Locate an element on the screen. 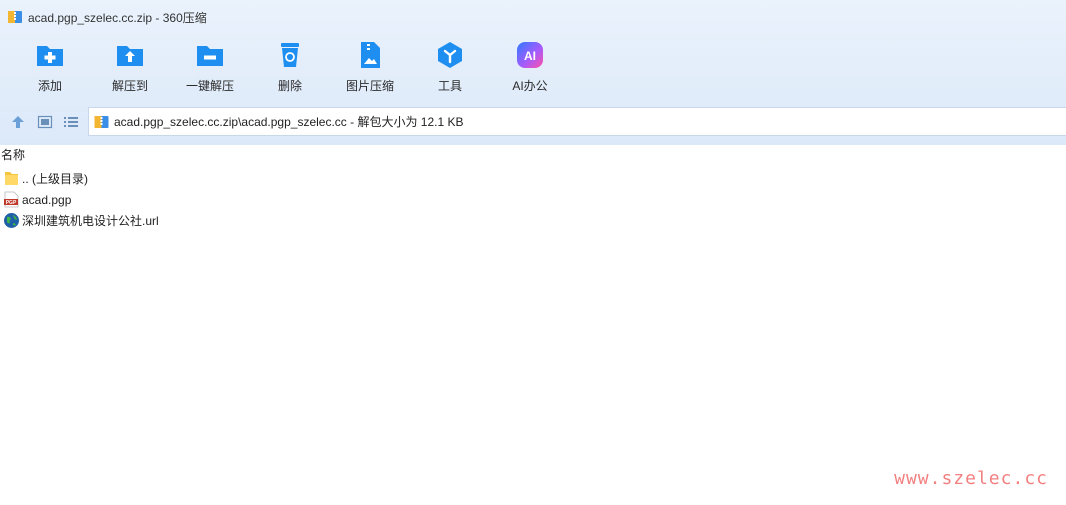 The height and width of the screenshot is (505, 1066). folder-up-icon is located at coordinates (11, 178).